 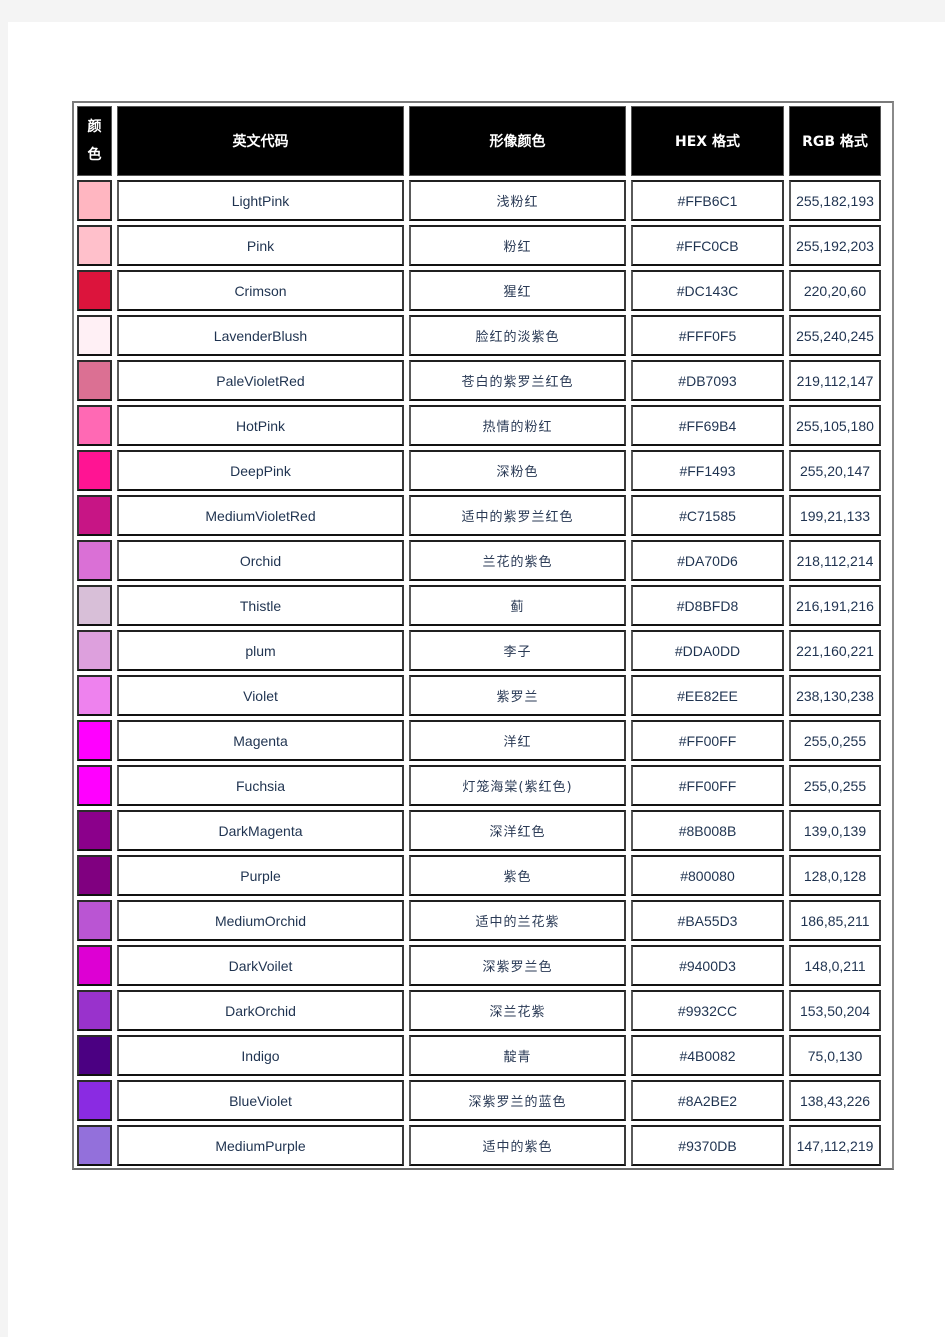 What do you see at coordinates (835, 200) in the screenshot?
I see `rgb-cell: 255,182,193` at bounding box center [835, 200].